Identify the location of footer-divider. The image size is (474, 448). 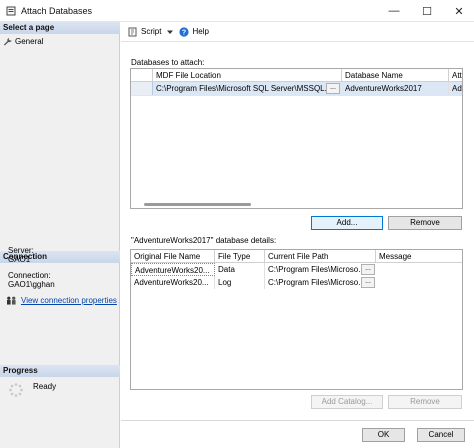
(297, 420).